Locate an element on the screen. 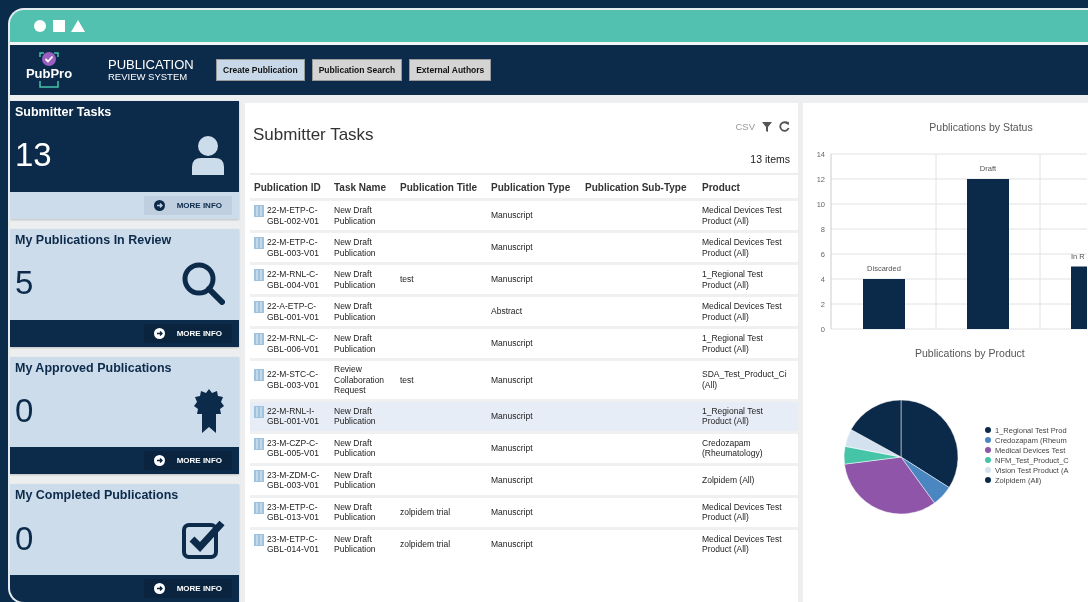 Image resolution: width=1088 pixels, height=602 pixels. table-cell-text: 23-M-ETP-C-GBL-013-V01 is located at coordinates (293, 512).